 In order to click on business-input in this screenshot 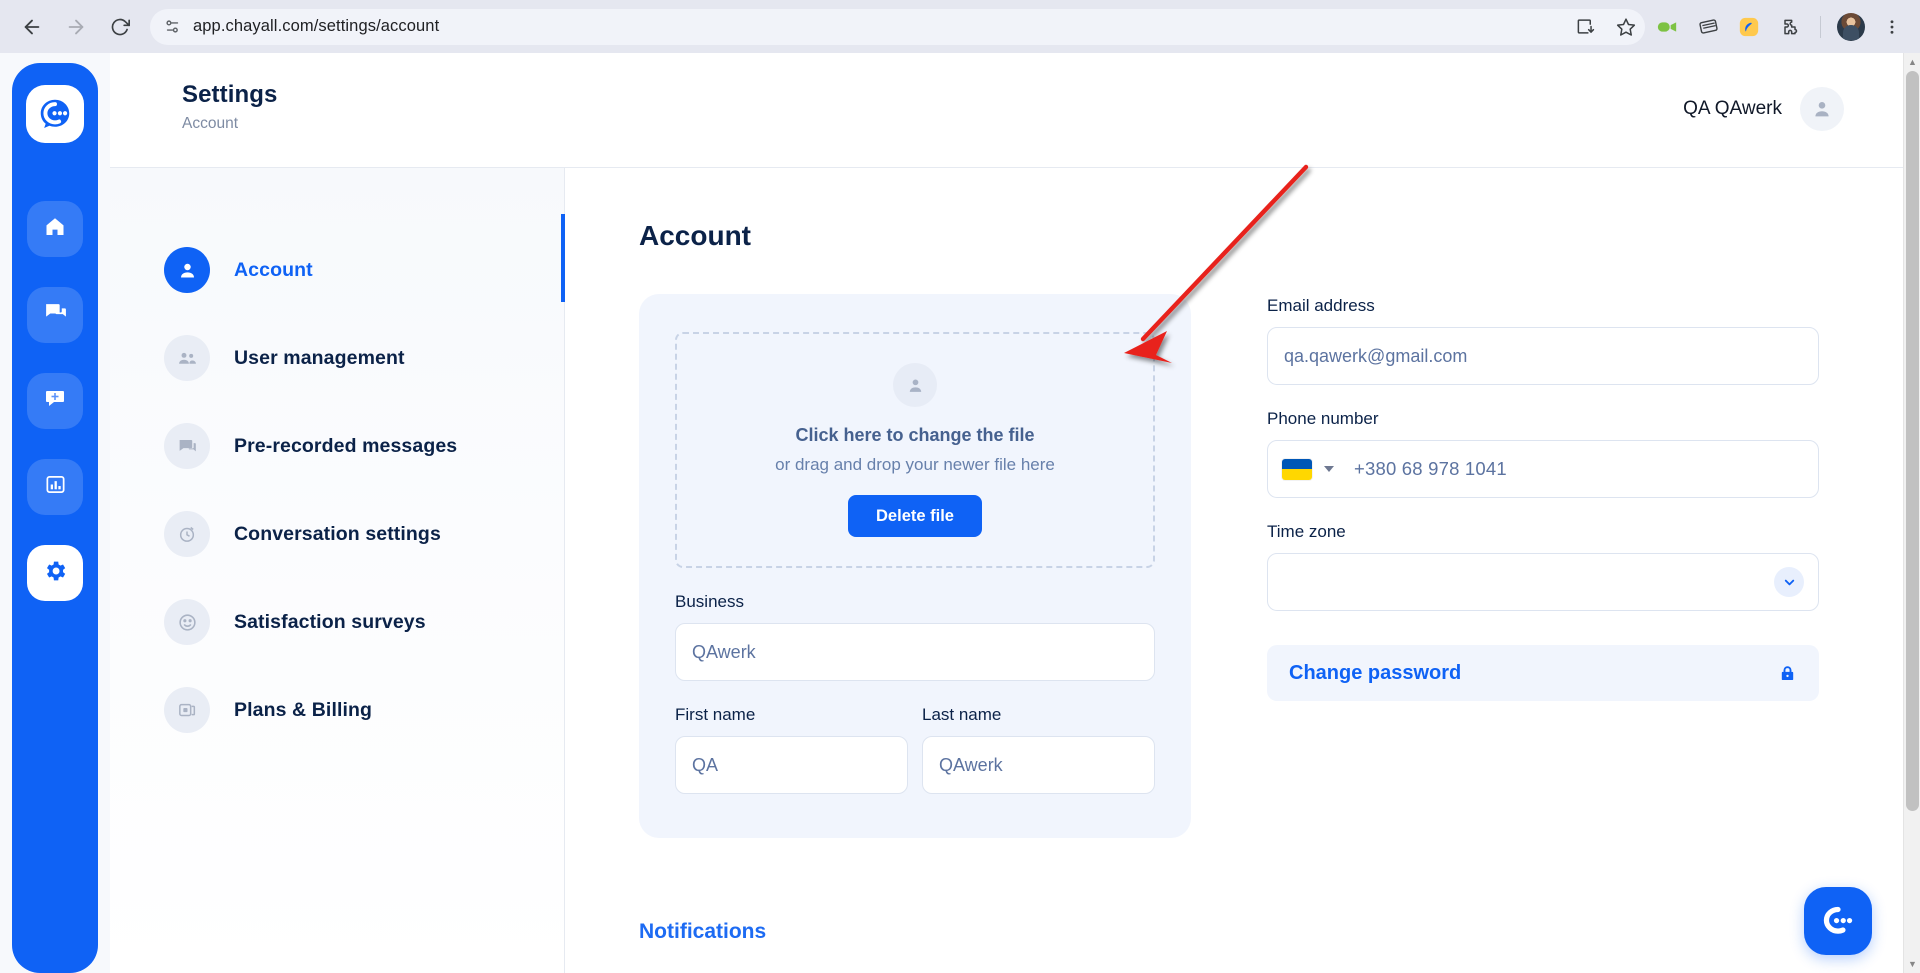, I will do `click(915, 652)`.